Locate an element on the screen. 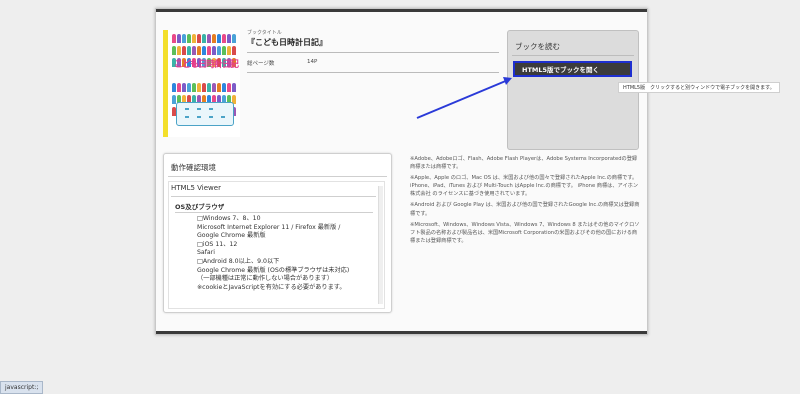 Image resolution: width=800 pixels, height=394 pixels. page-top-border is located at coordinates (401, 10).